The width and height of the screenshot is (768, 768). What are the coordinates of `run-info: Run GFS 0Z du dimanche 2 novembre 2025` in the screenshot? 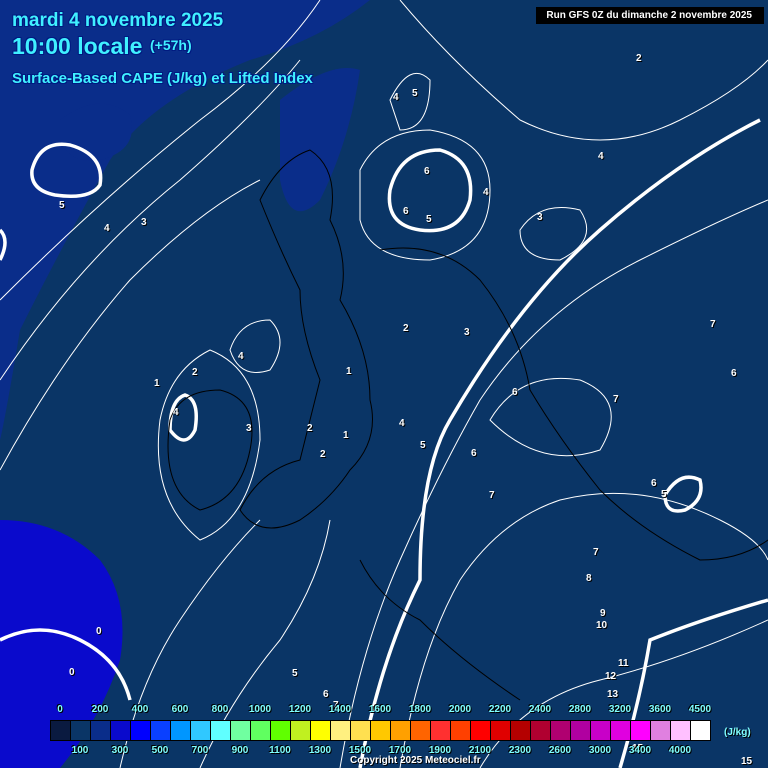 It's located at (650, 15).